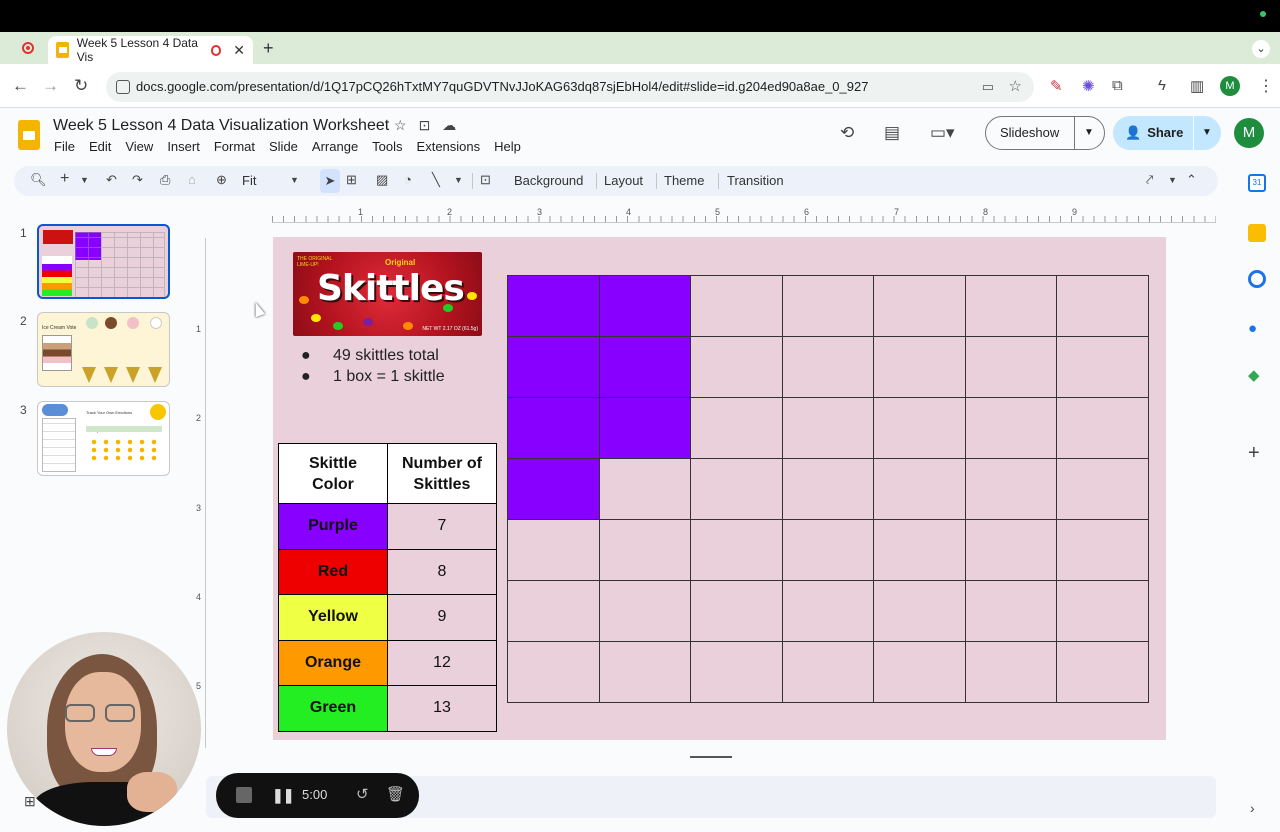 The image size is (1280, 832). Describe the element at coordinates (64, 179) in the screenshot. I see `new-slide-icon: +` at that location.